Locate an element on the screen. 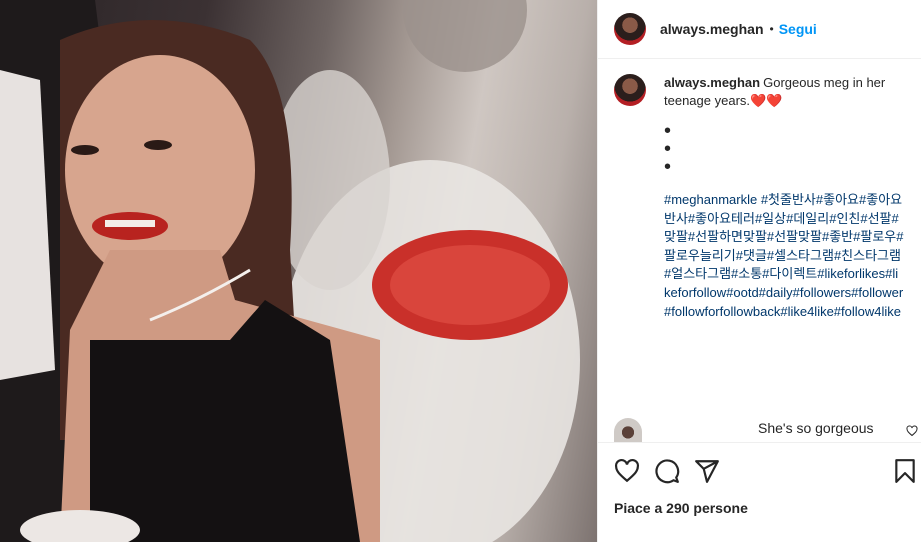 This screenshot has height=542, width=921. post-header: always.meghan • Segui is located at coordinates (759, 29).